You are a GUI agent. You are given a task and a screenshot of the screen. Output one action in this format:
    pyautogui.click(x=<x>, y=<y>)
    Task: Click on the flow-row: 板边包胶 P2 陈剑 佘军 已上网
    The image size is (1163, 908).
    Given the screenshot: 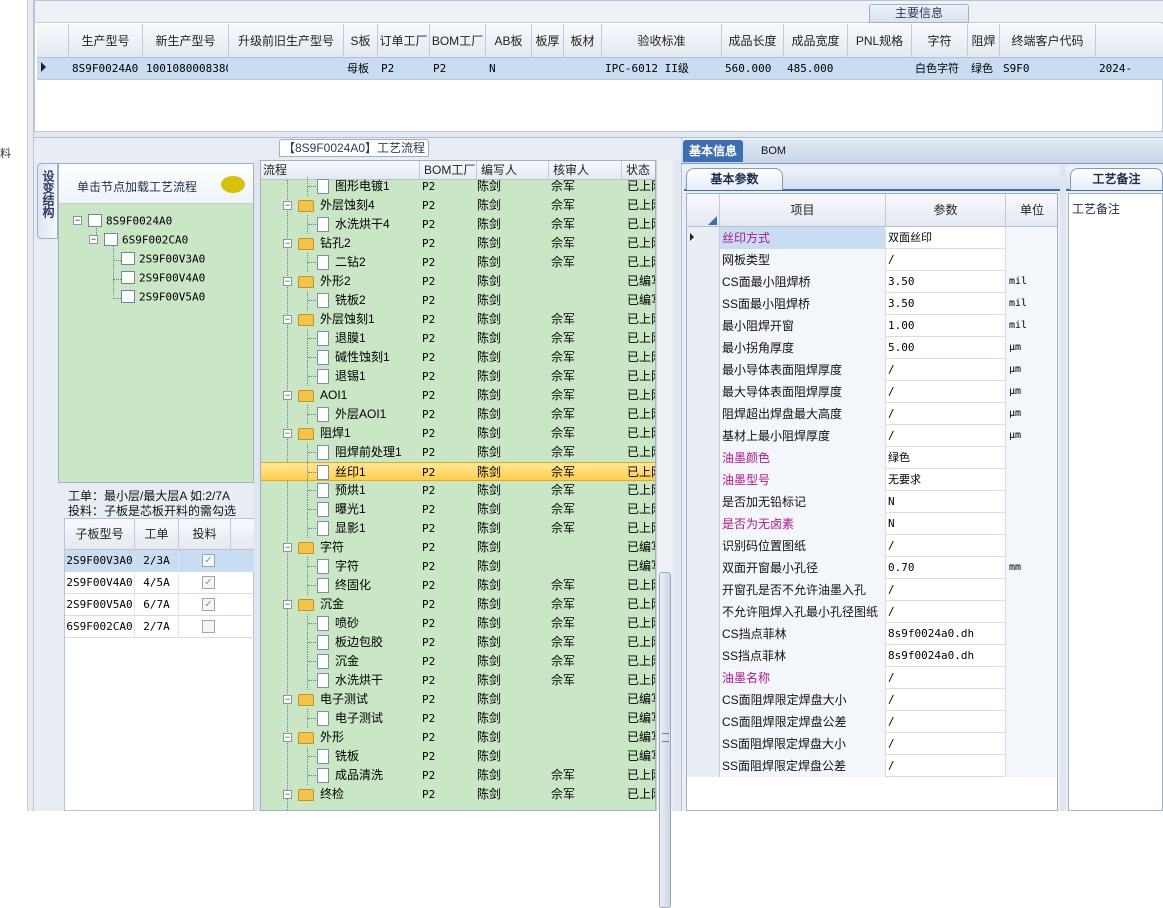 What is the action you would take?
    pyautogui.click(x=458, y=642)
    